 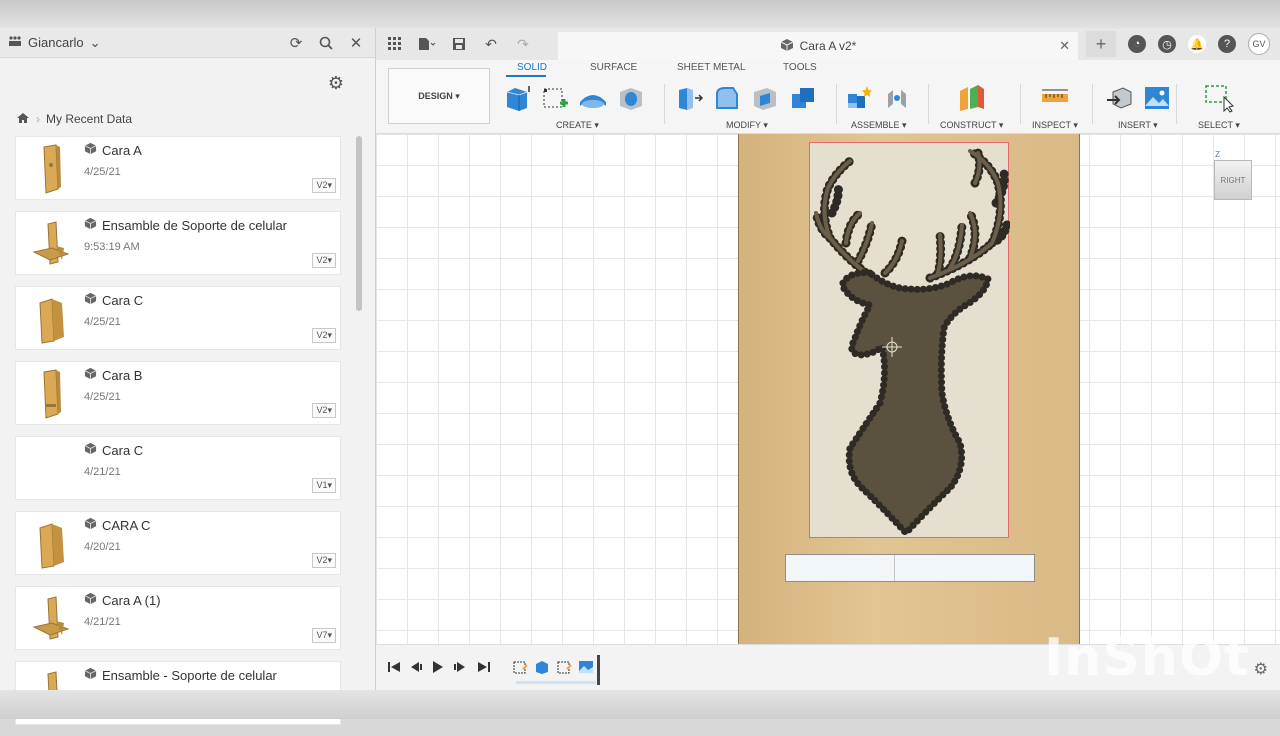 What do you see at coordinates (555, 98) in the screenshot?
I see `create-sketch-icon` at bounding box center [555, 98].